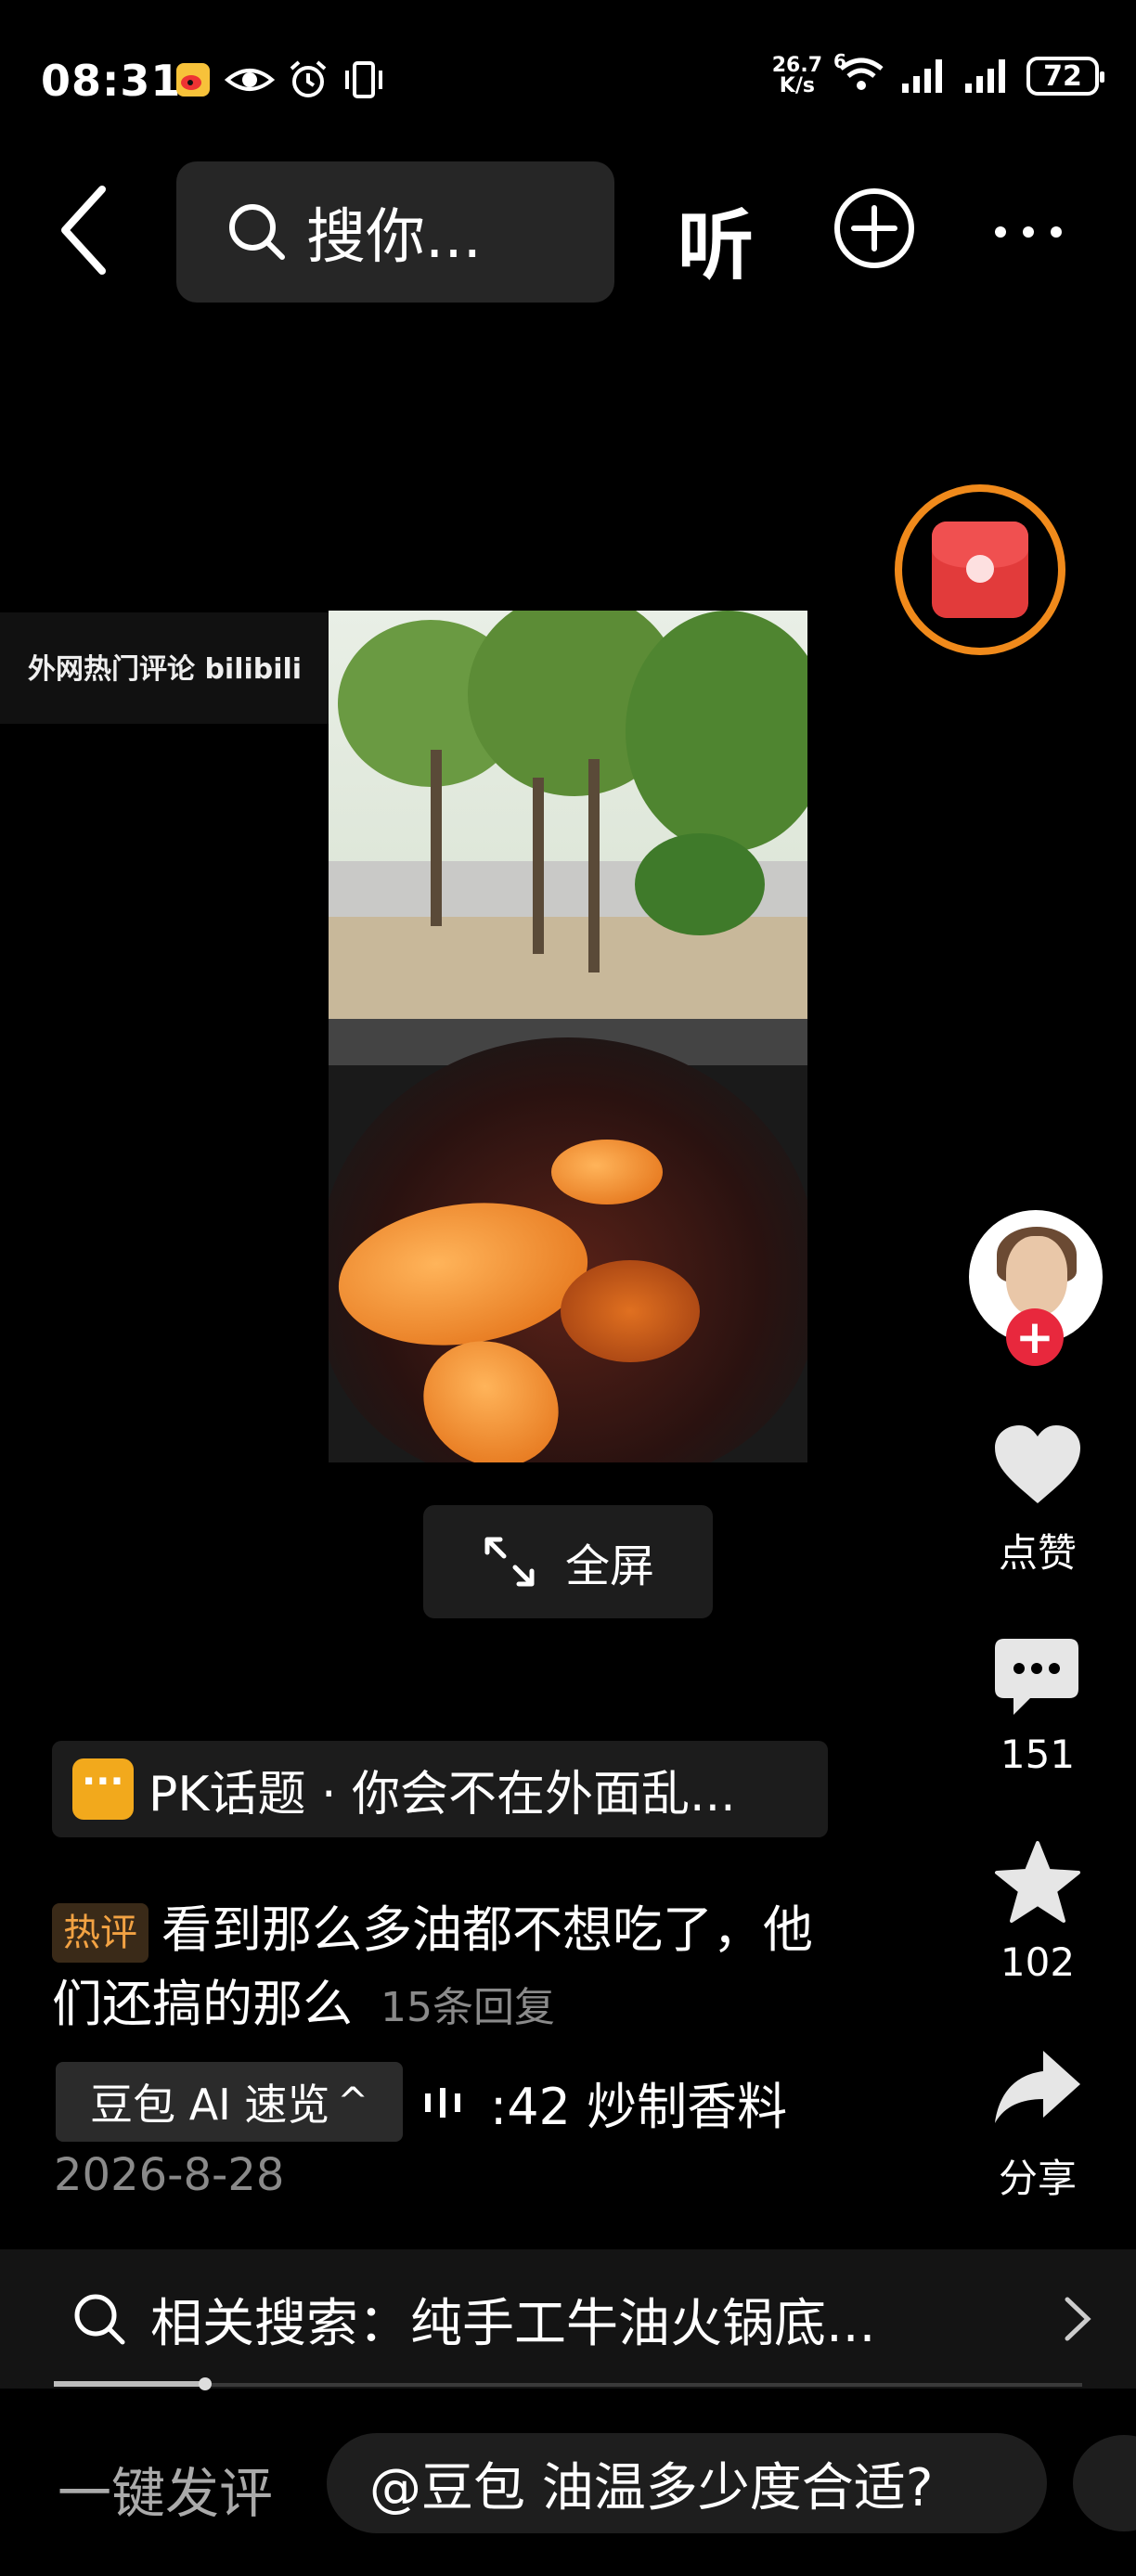  I want to click on follow-button: +, so click(1035, 1337).